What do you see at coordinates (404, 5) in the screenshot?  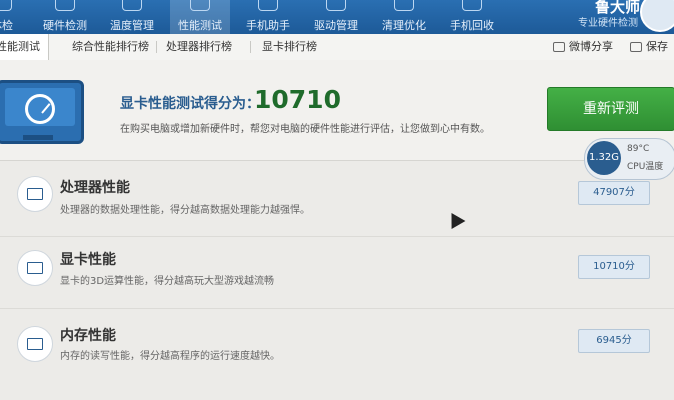 I see `broom-icon` at bounding box center [404, 5].